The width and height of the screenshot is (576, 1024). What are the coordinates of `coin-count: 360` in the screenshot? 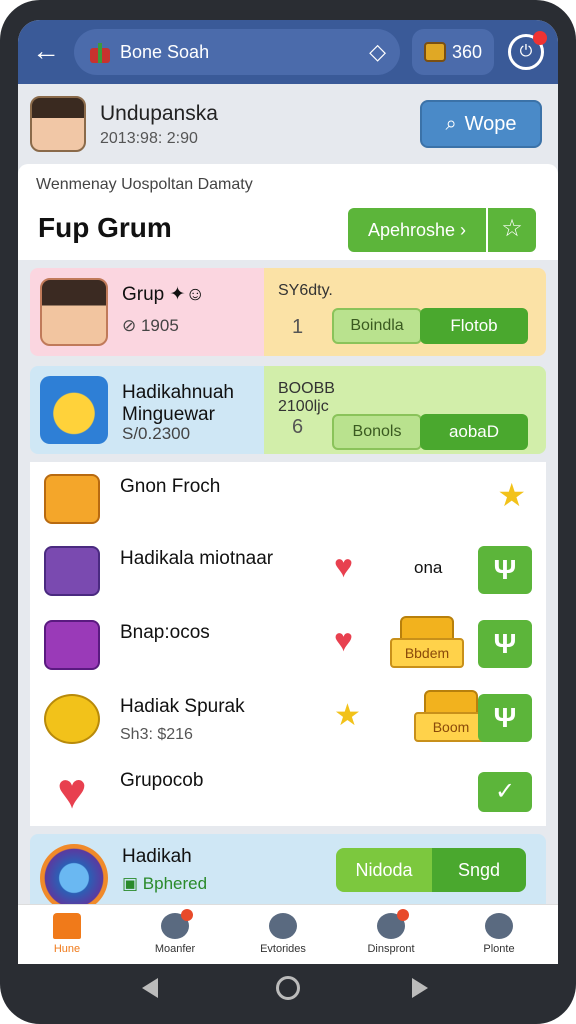 It's located at (467, 51).